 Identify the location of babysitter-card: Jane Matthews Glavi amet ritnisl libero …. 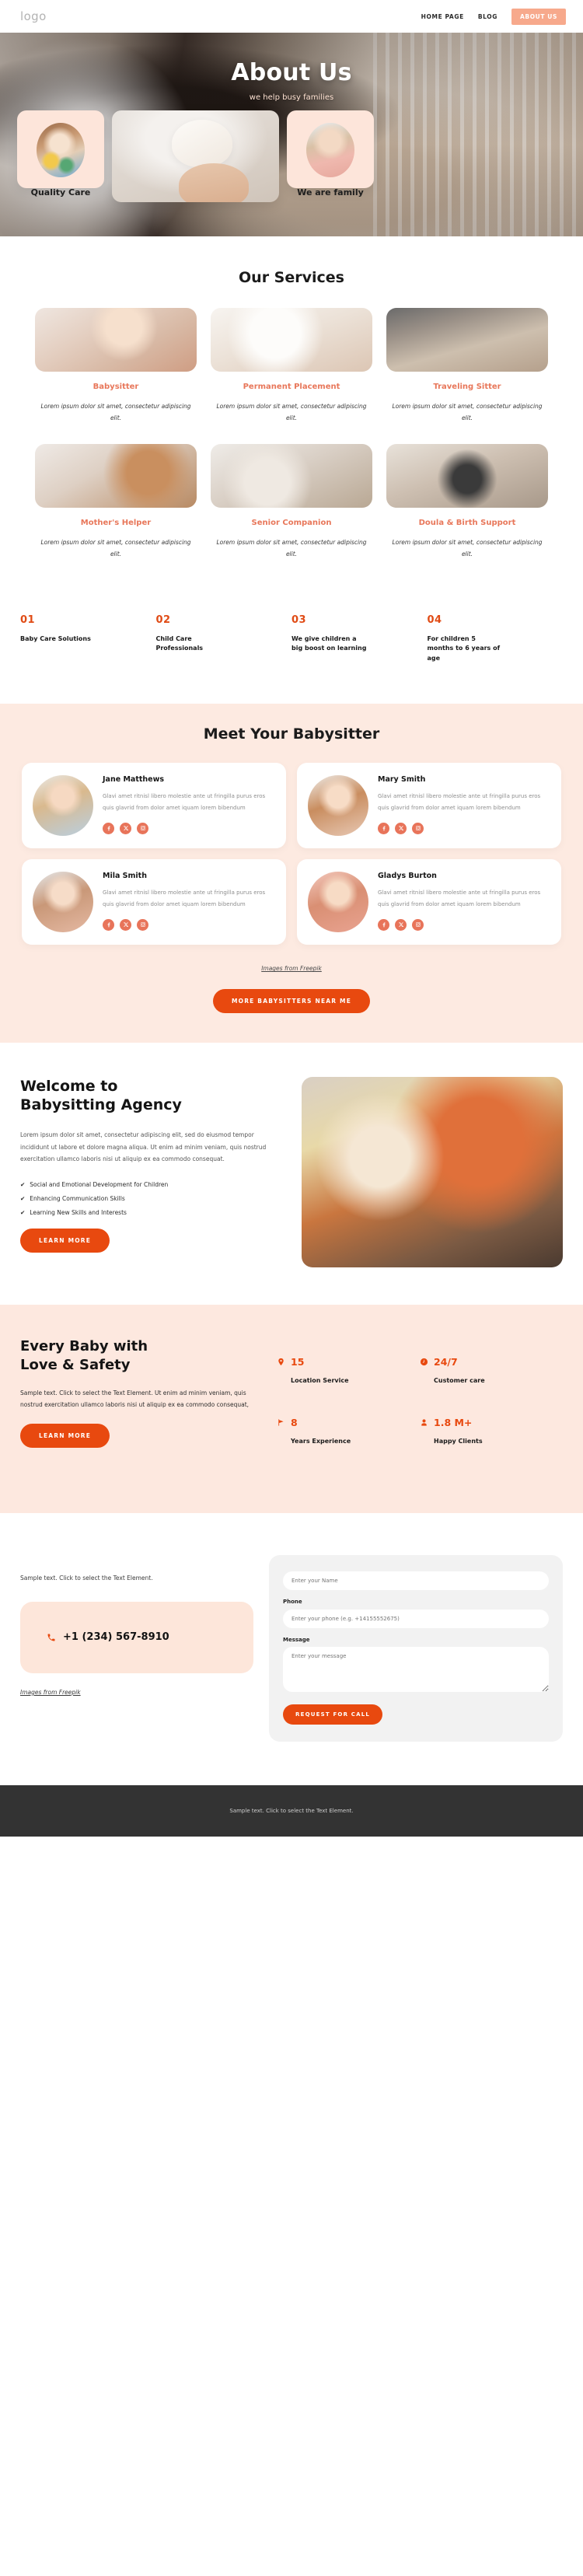
(154, 806).